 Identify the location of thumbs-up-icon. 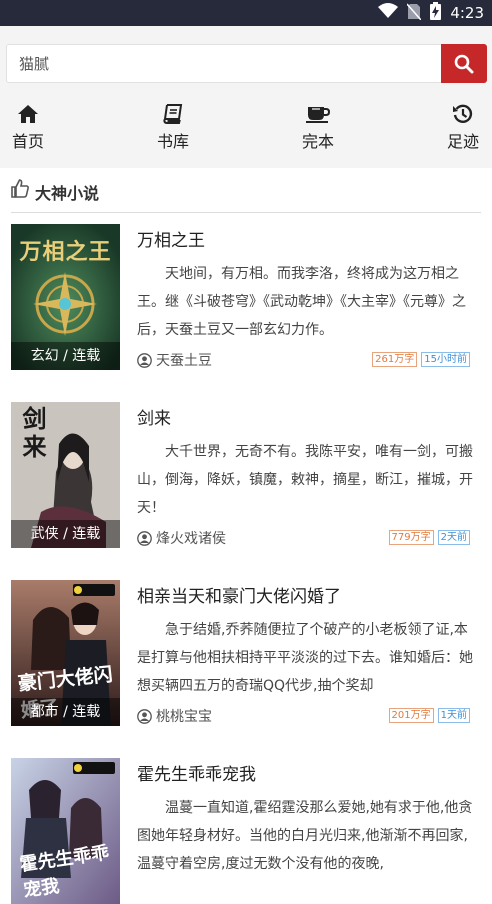
(20, 188).